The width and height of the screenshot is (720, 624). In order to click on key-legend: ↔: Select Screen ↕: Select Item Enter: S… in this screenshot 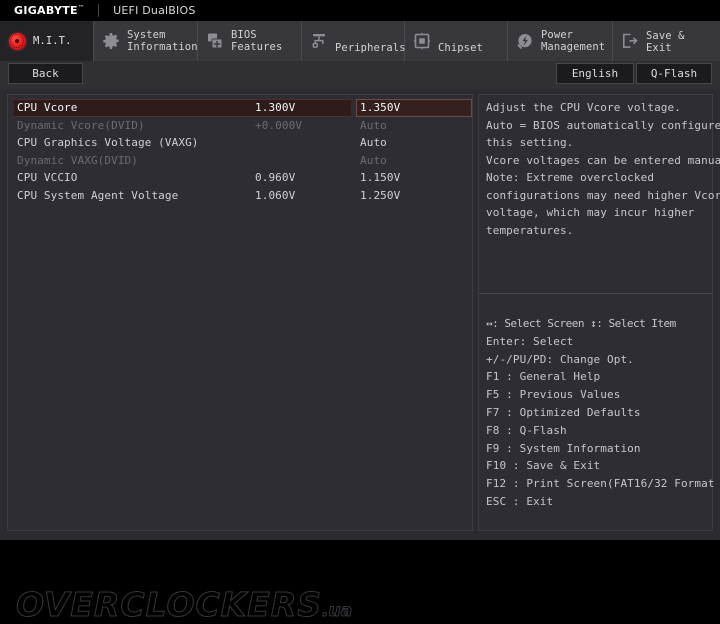, I will do `click(599, 413)`.